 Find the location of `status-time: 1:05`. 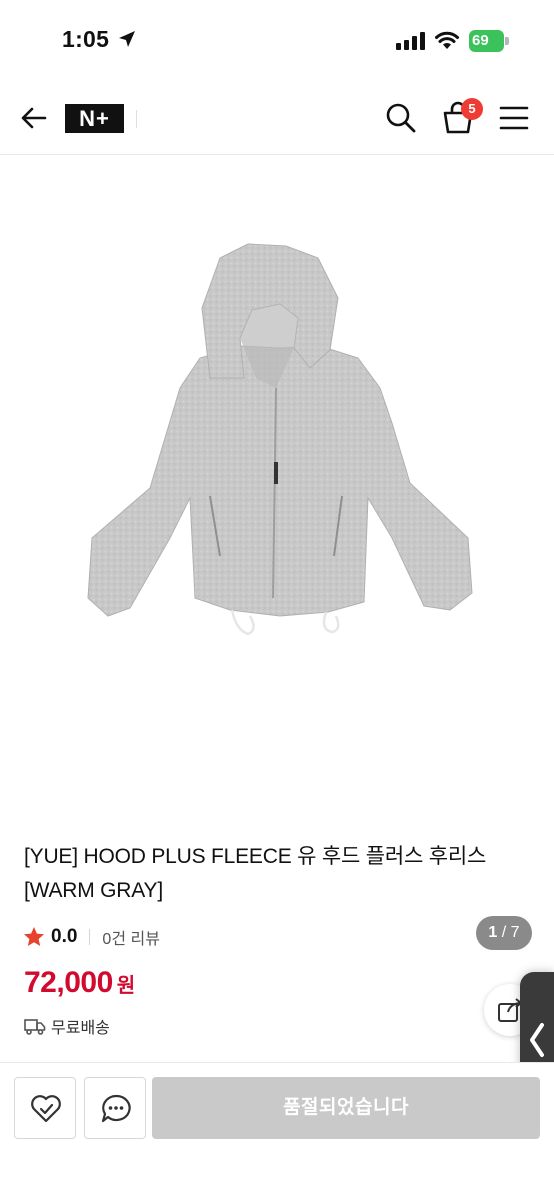

status-time: 1:05 is located at coordinates (86, 39).